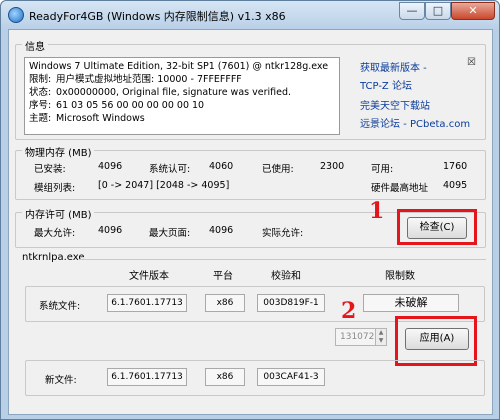  Describe the element at coordinates (291, 377) in the screenshot. I see `new-file-checksum: 003CAF41-3` at that location.